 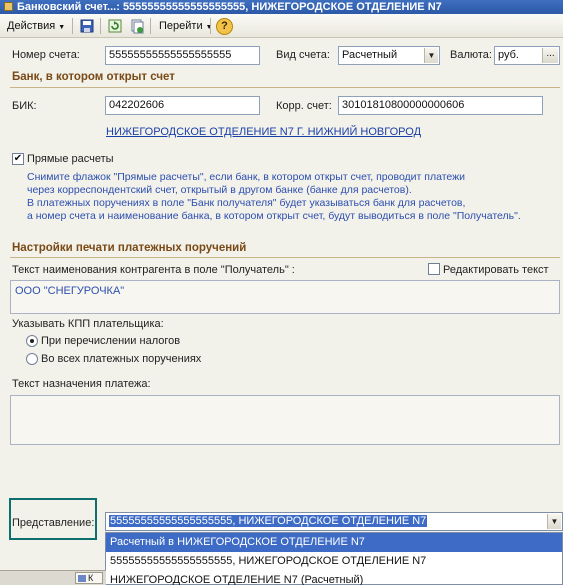 I want to click on dropdown-option: Расчетный в НИЖЕГОРОДСКОЕ ОТДЕЛЕНИЕ N7, so click(x=334, y=542).